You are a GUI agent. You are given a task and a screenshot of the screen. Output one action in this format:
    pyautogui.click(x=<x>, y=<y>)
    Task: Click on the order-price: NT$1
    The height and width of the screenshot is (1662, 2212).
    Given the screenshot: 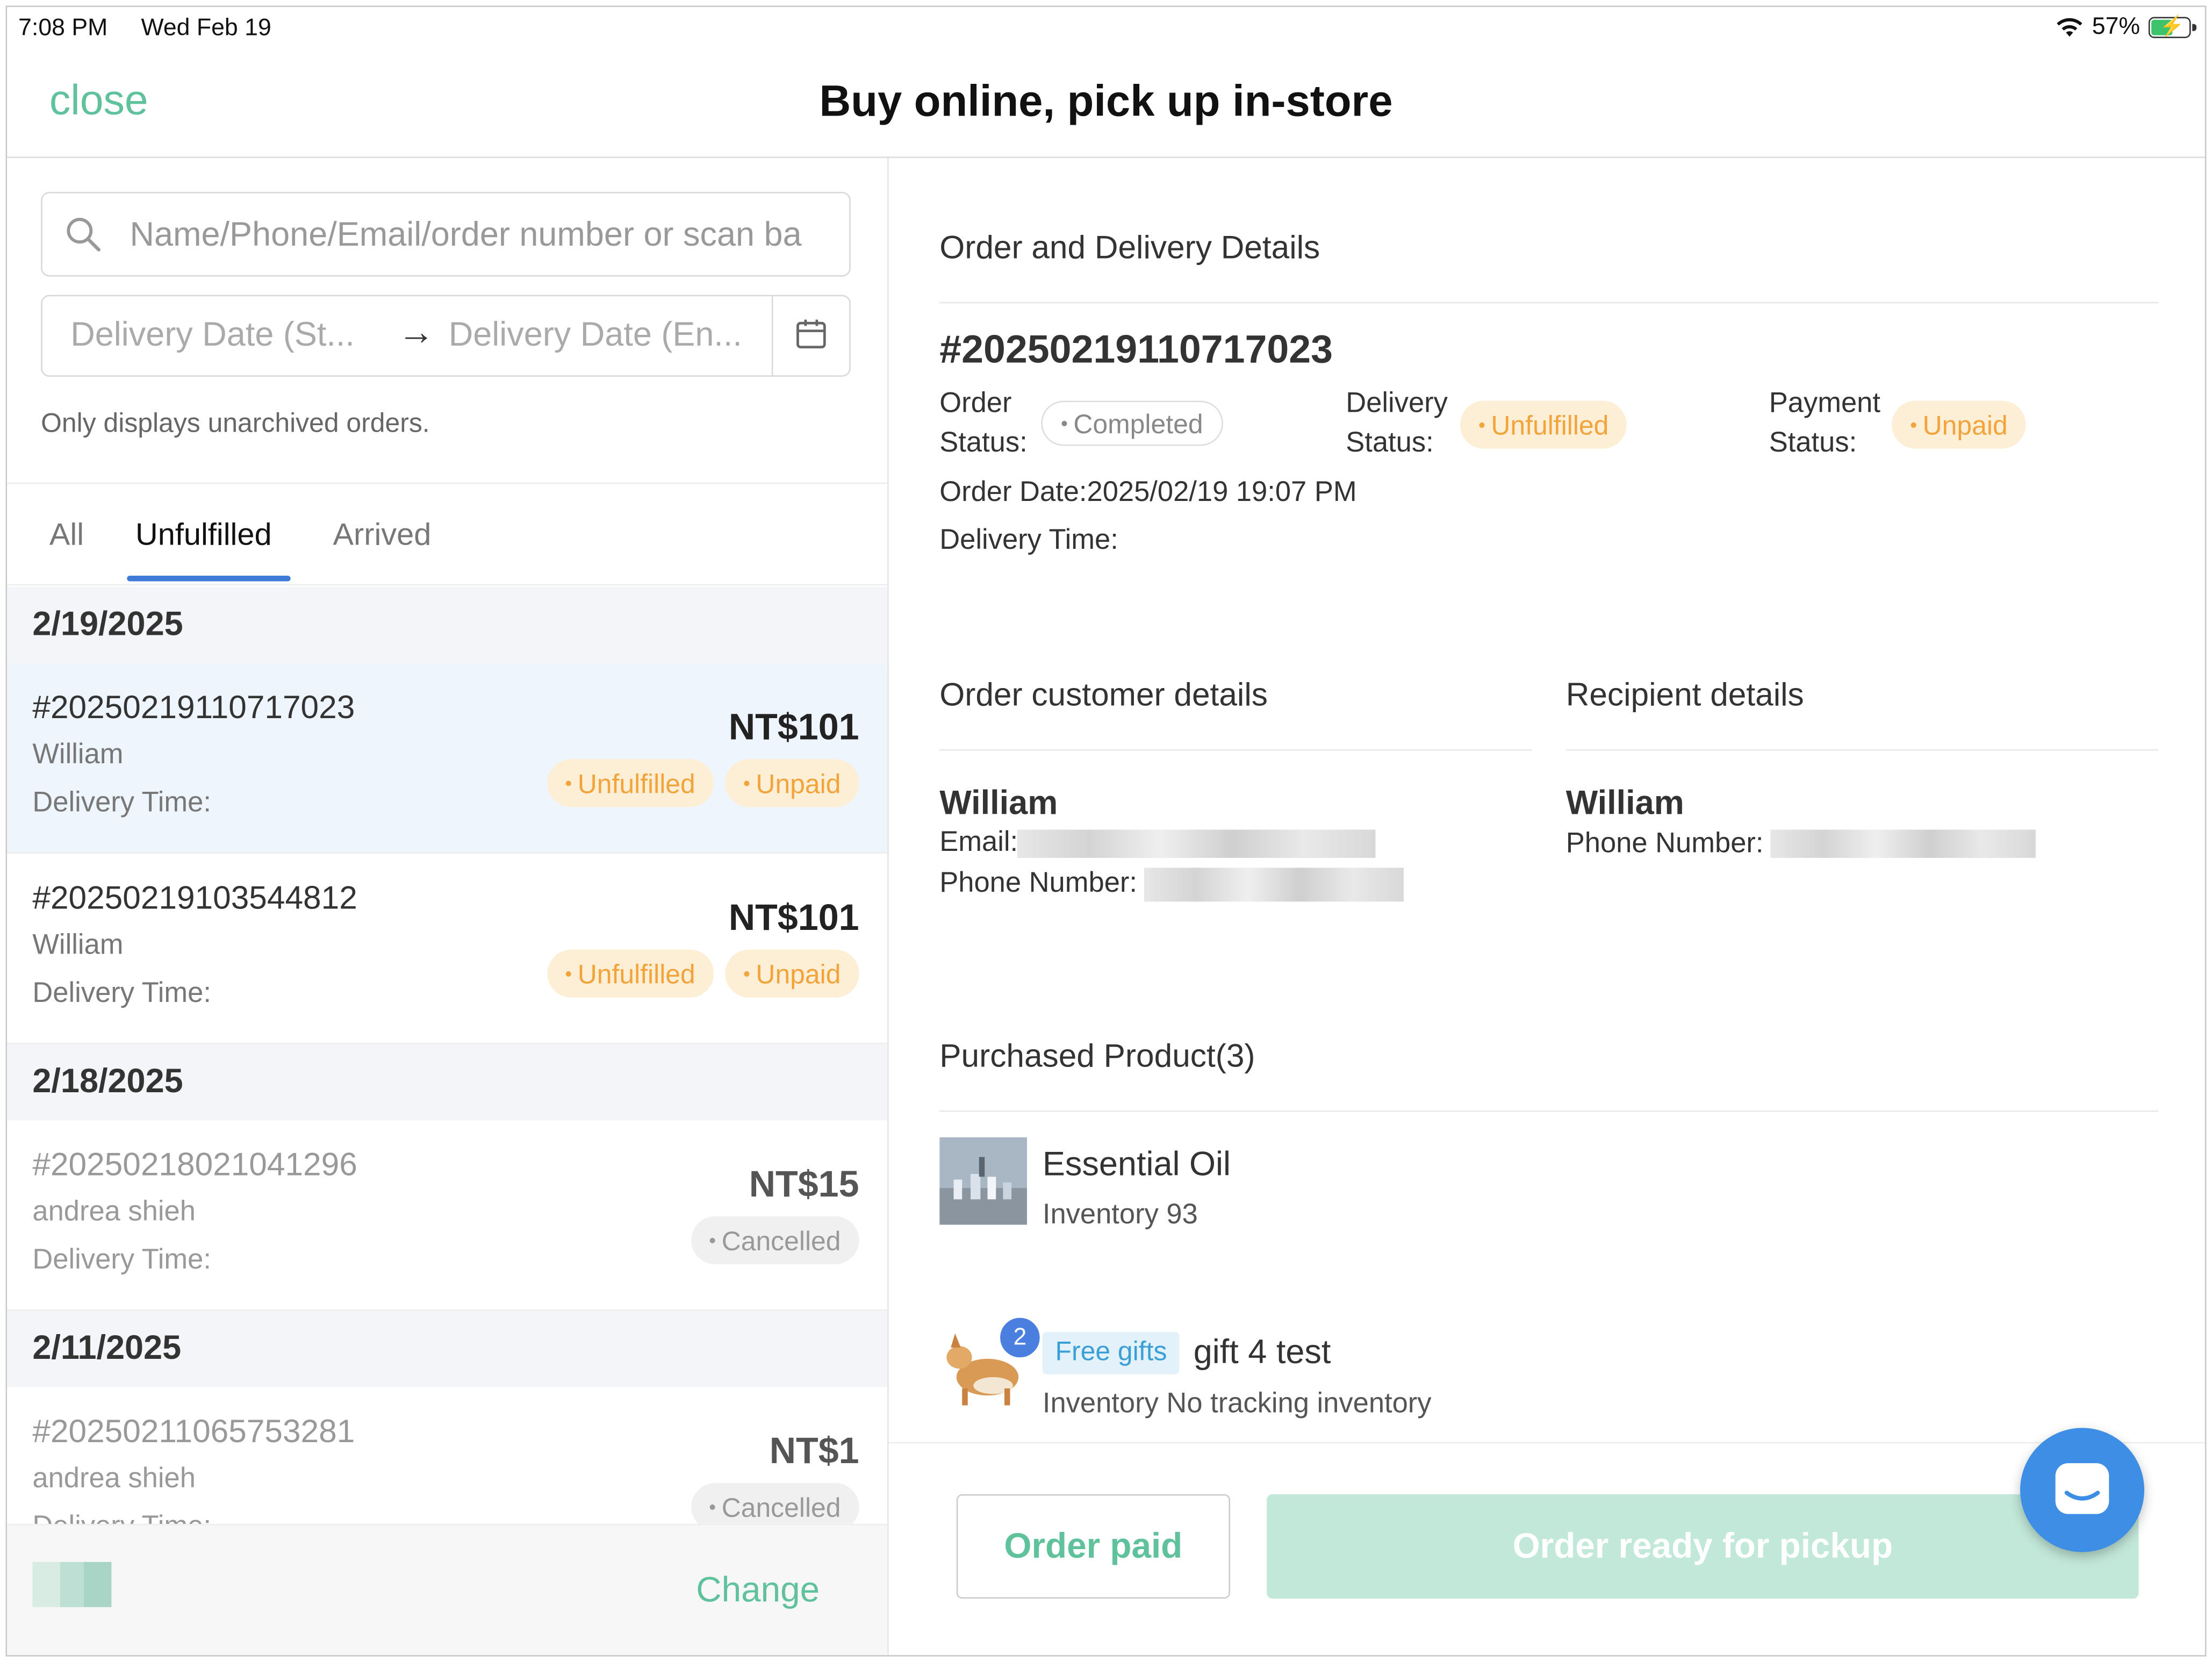 What is the action you would take?
    pyautogui.click(x=814, y=1450)
    